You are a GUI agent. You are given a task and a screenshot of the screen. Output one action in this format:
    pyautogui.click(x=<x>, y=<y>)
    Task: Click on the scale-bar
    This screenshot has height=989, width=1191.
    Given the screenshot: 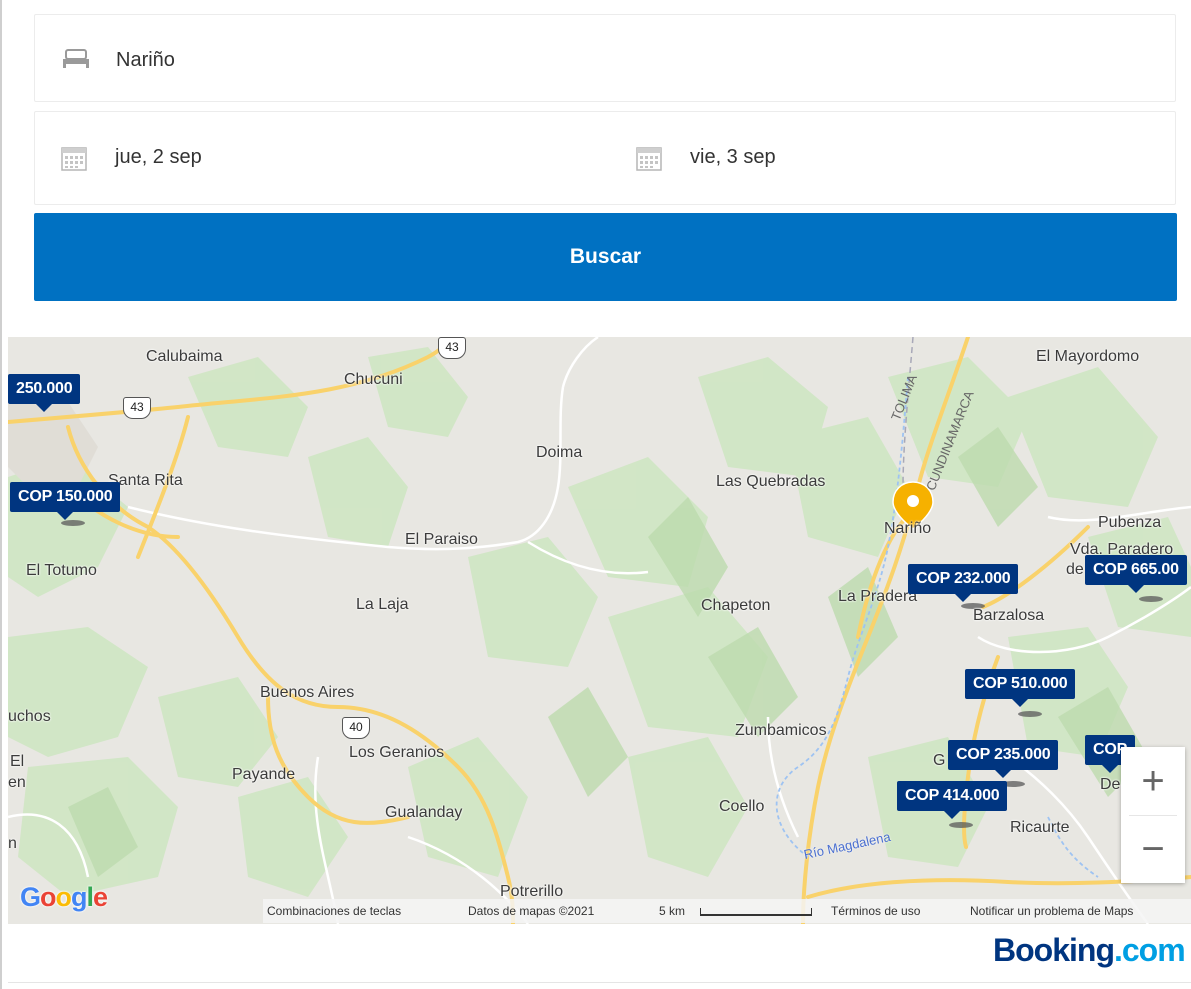 What is the action you would take?
    pyautogui.click(x=756, y=912)
    